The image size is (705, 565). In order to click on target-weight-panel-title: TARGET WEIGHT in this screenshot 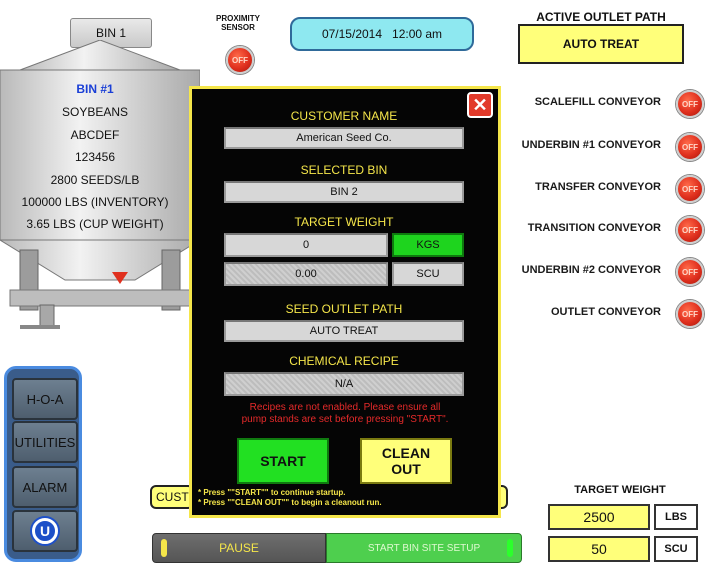, I will do `click(620, 490)`.